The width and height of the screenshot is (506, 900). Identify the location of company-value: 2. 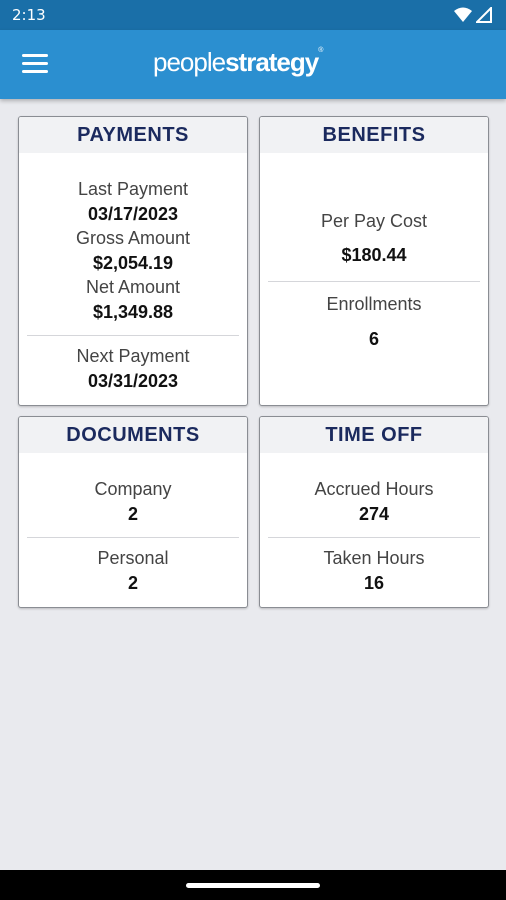
(132, 514).